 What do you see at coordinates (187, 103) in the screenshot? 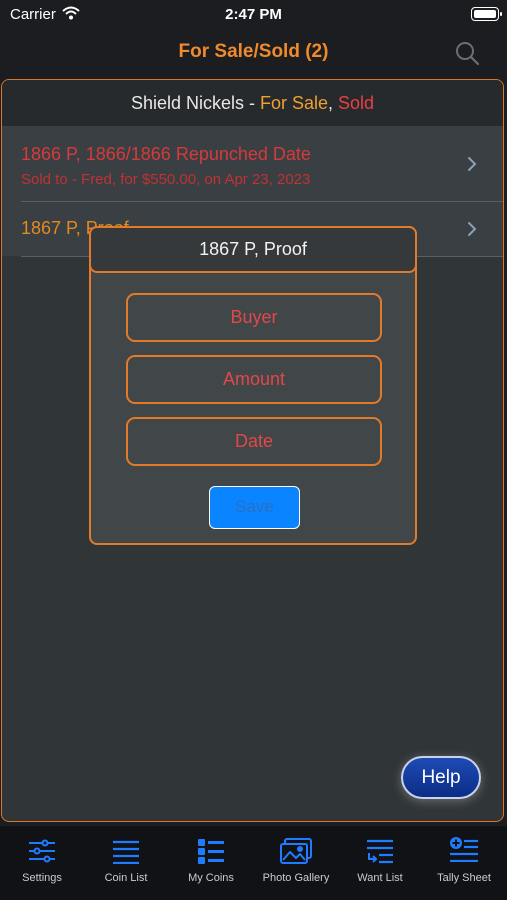
I see `section-name: Shield Nickels` at bounding box center [187, 103].